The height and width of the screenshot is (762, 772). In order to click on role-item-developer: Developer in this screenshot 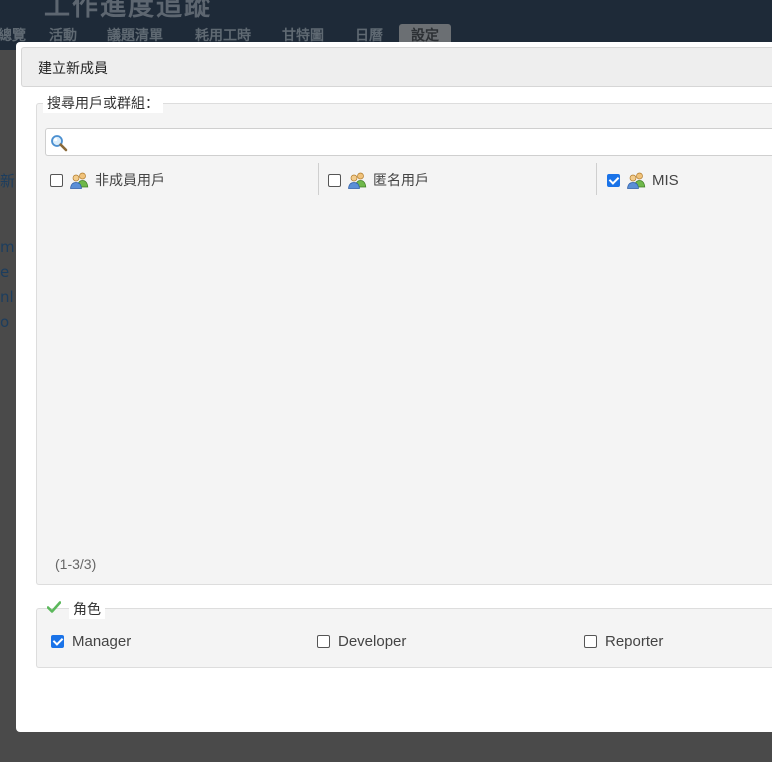, I will do `click(361, 641)`.